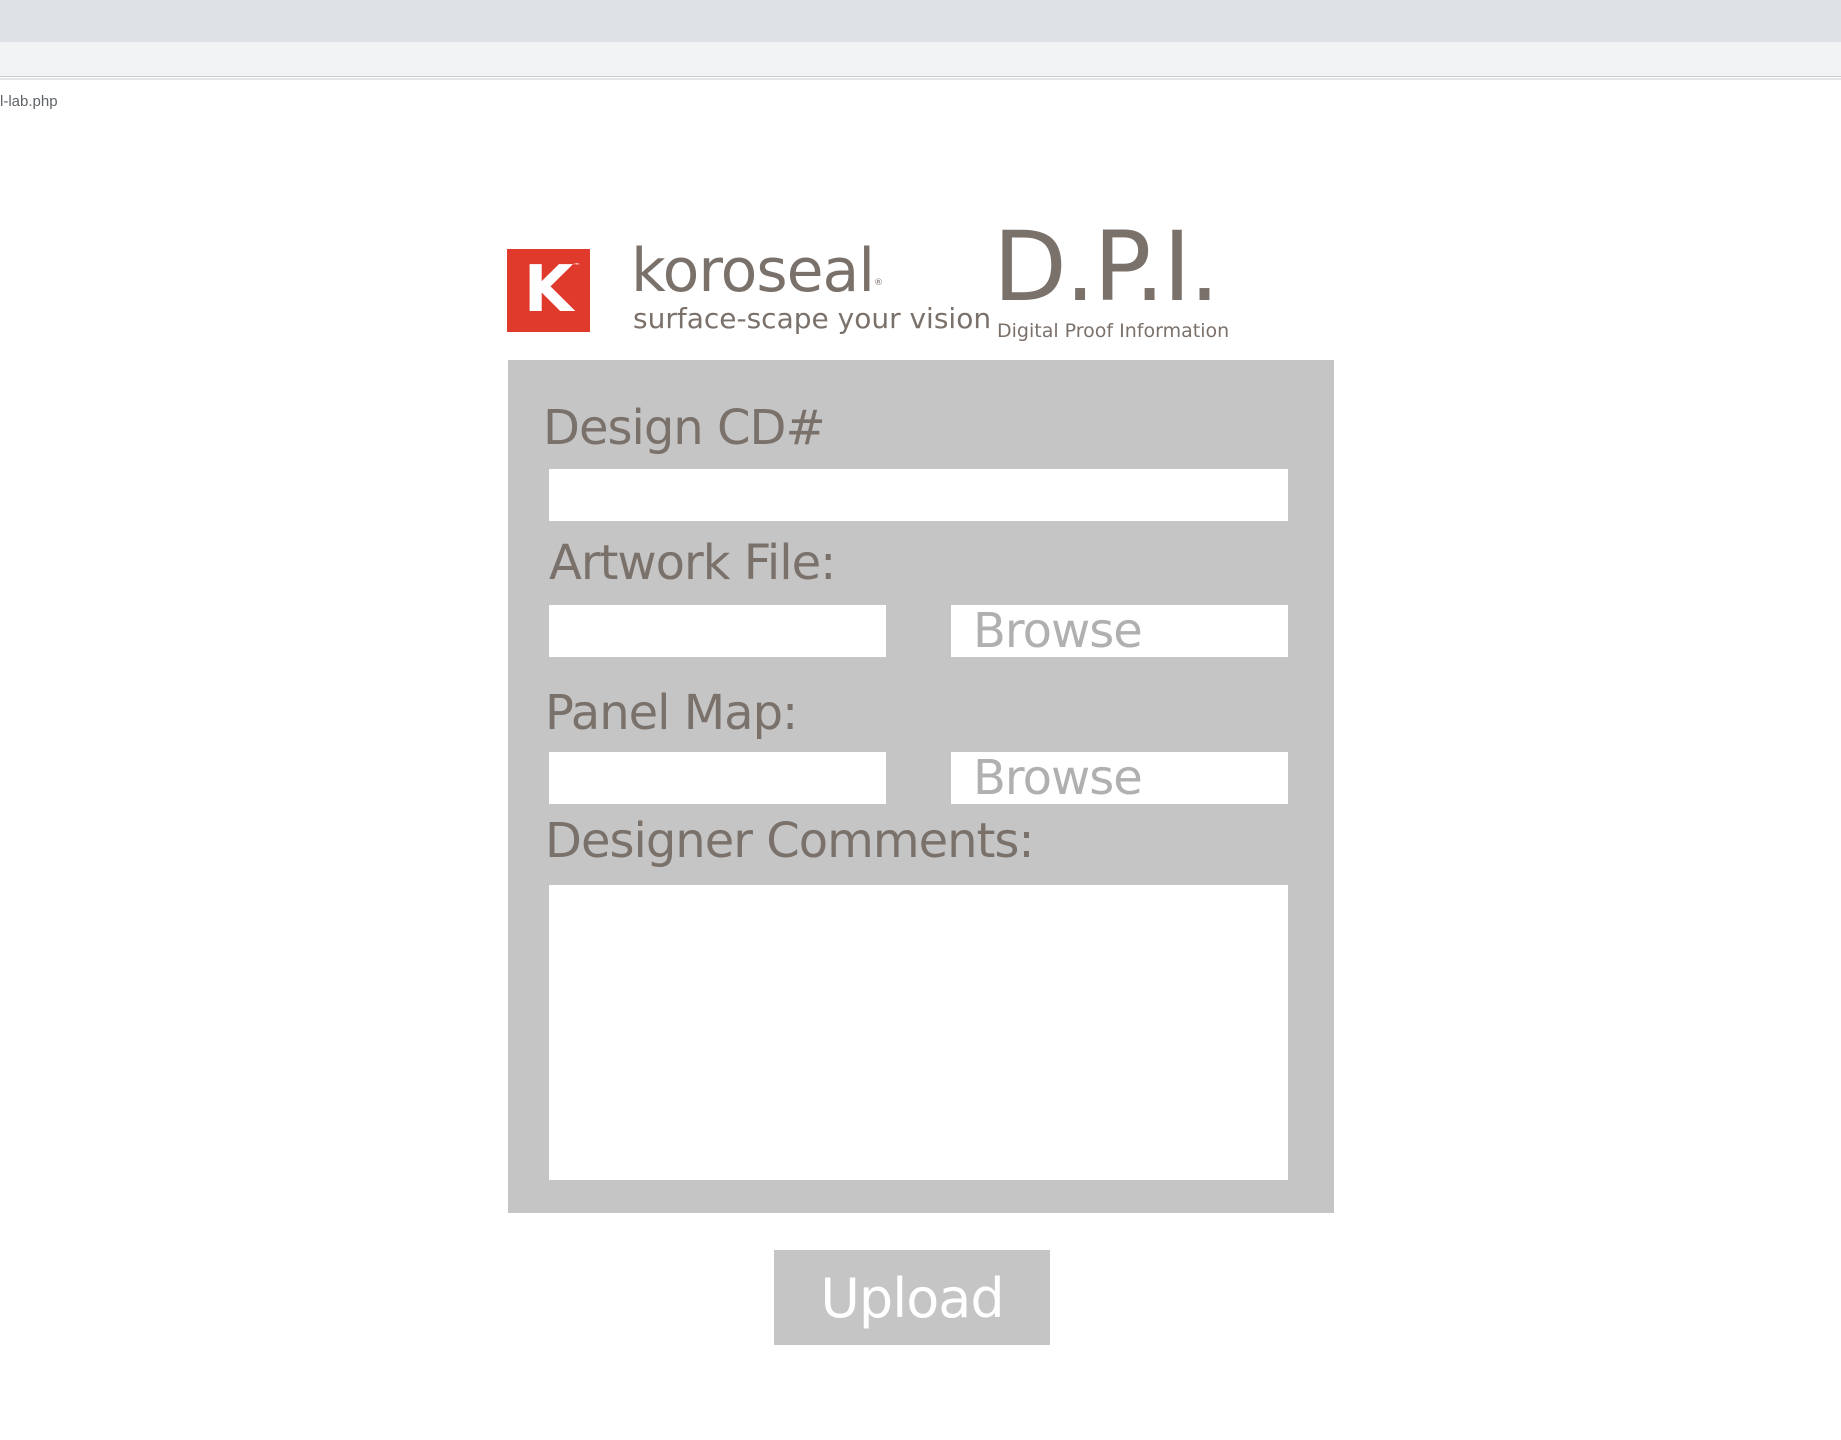 Image resolution: width=1841 pixels, height=1440 pixels. I want to click on designer-comments-textarea, so click(918, 1032).